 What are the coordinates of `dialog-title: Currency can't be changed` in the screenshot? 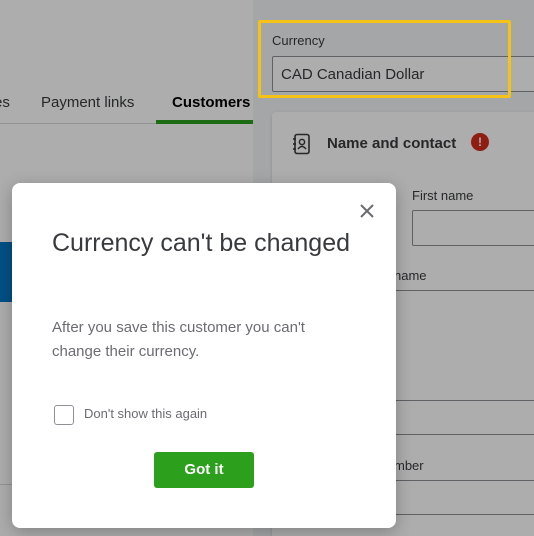 It's located at (201, 243).